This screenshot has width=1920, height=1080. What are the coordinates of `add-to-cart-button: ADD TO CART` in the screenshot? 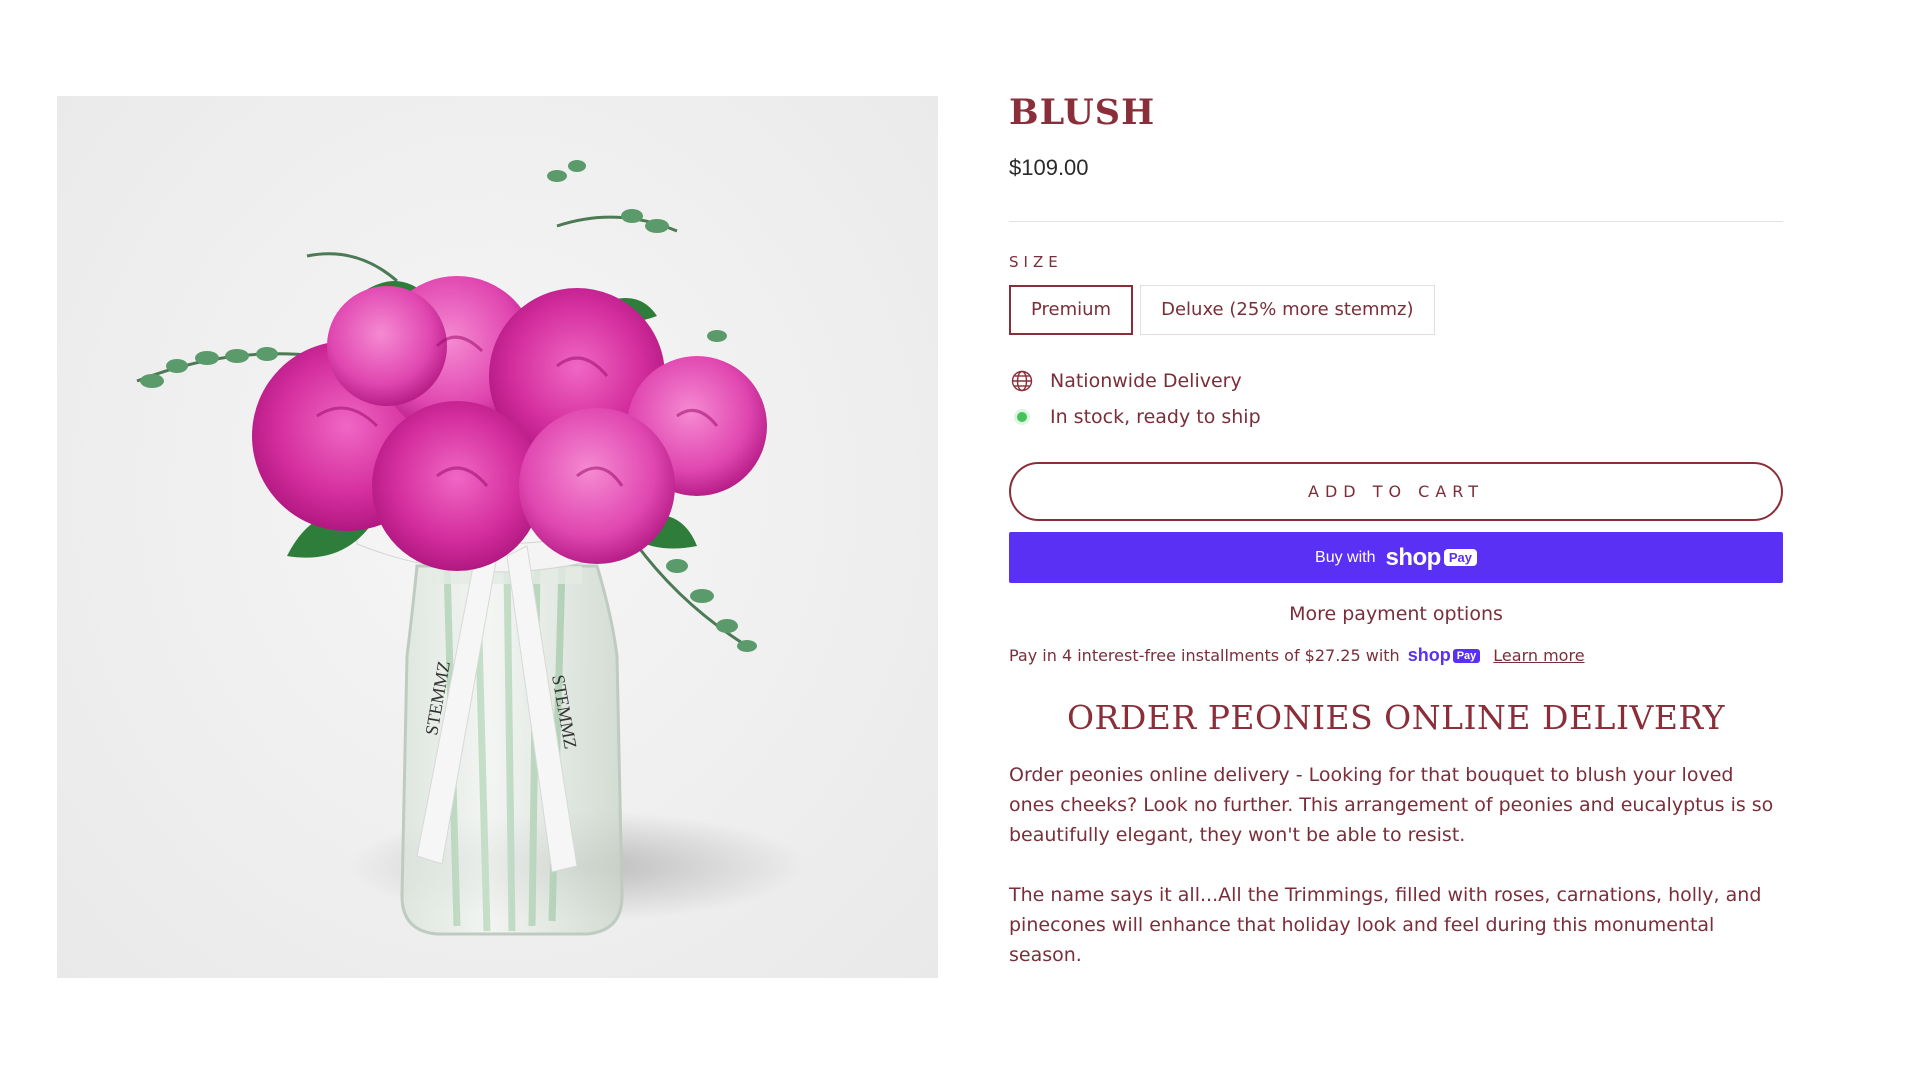 It's located at (1396, 491).